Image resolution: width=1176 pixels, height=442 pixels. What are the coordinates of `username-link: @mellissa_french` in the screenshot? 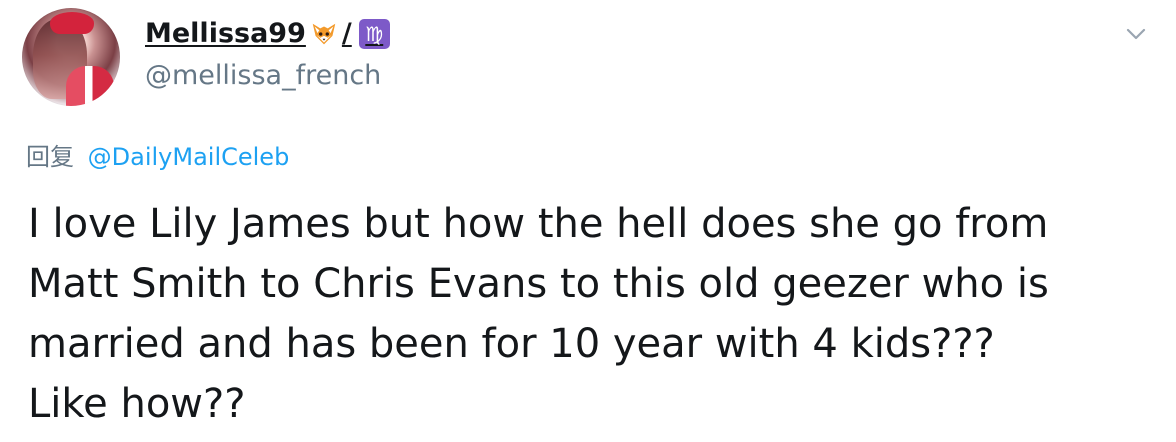 It's located at (263, 76).